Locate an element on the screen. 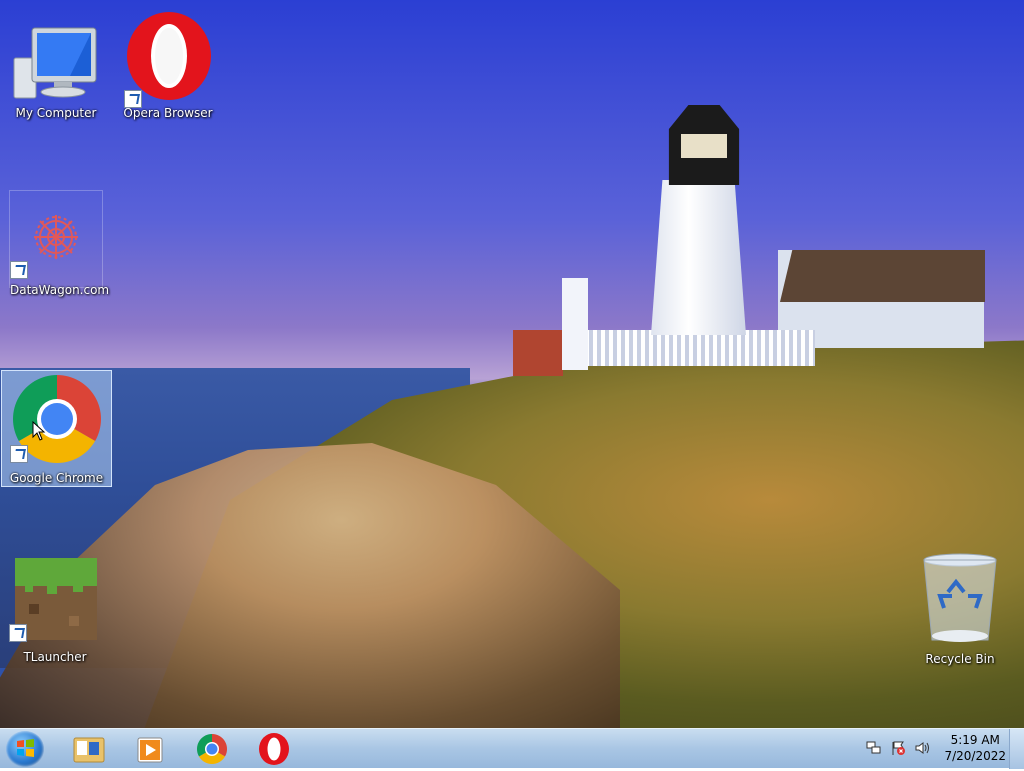 The height and width of the screenshot is (771, 1024). wallpaper-bell-tower is located at coordinates (575, 324).